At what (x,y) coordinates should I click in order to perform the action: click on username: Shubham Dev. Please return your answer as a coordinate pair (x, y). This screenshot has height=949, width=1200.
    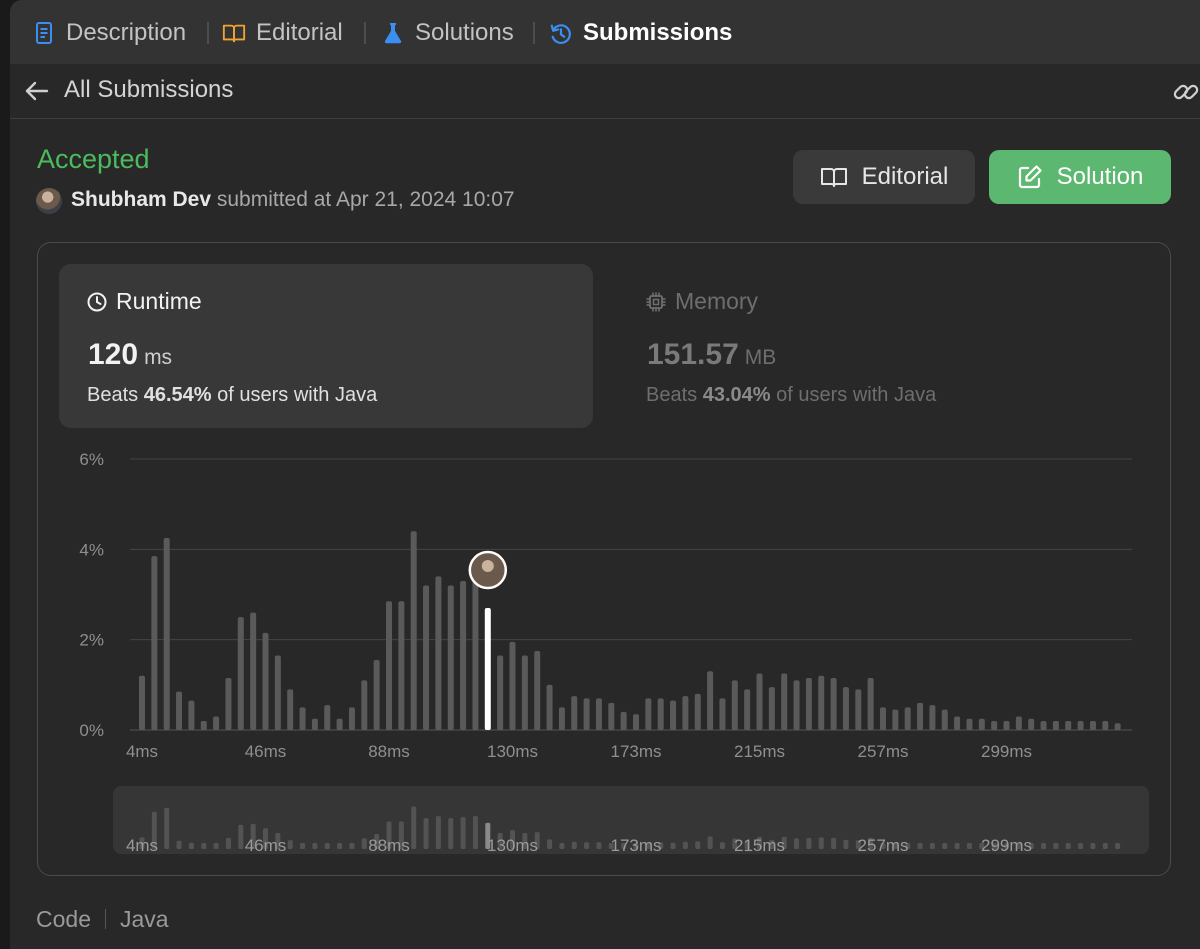
    Looking at the image, I should click on (141, 199).